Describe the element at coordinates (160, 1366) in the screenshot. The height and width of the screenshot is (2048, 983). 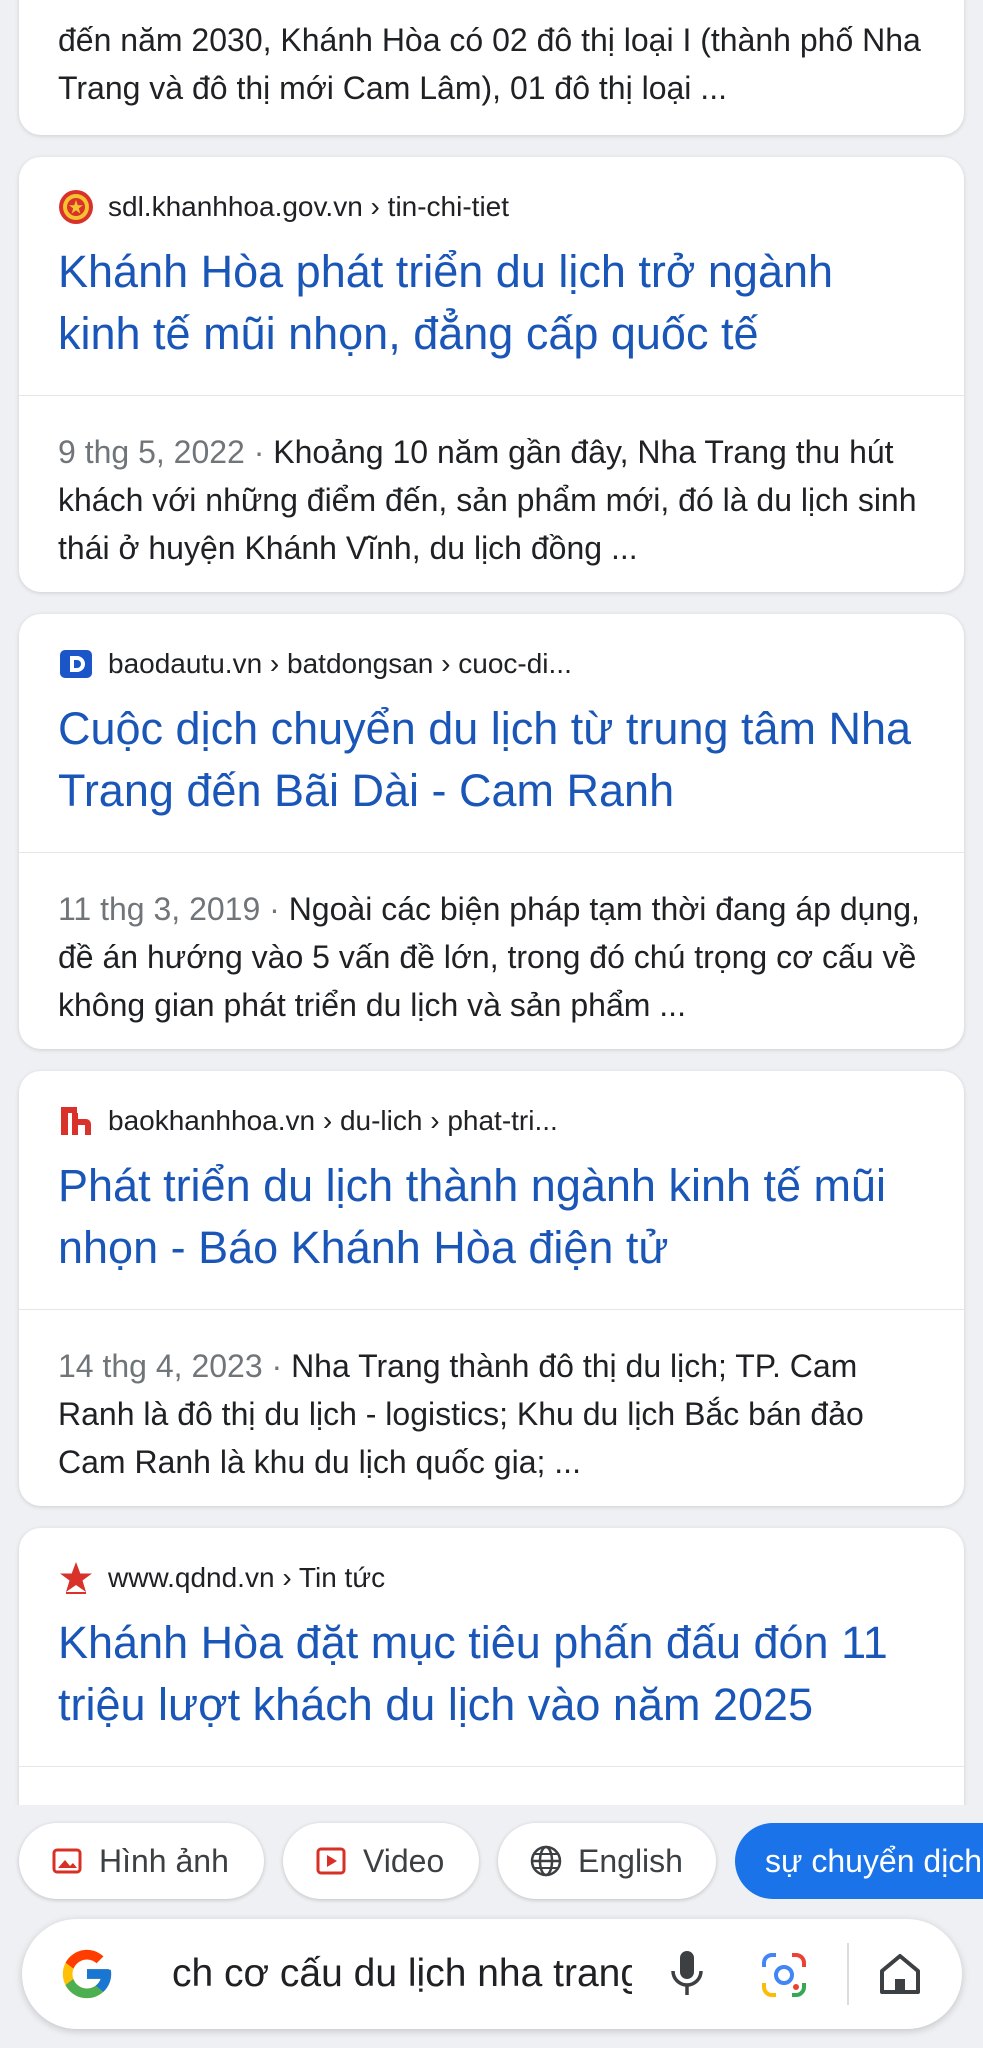
I see `result-date: 14 thg 4, 2023` at that location.